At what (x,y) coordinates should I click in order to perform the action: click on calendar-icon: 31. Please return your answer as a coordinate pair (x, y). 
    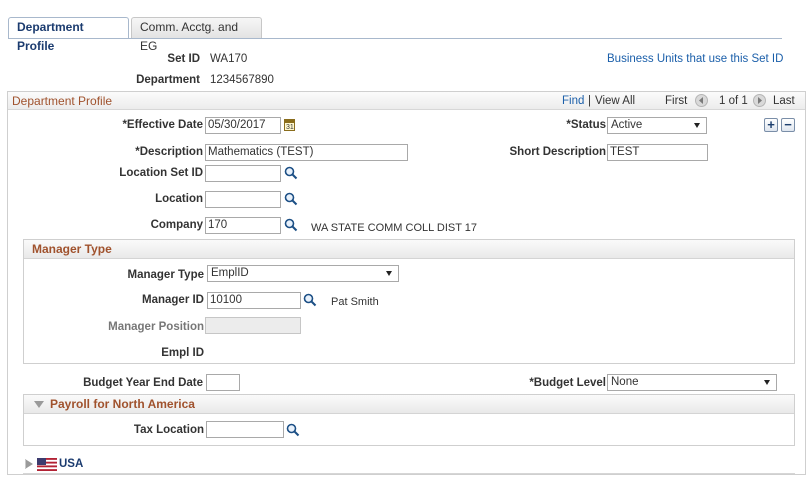
    Looking at the image, I should click on (289, 125).